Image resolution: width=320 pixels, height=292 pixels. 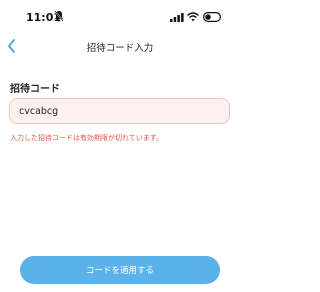 I want to click on page-title: 招待コード入力, so click(x=120, y=48).